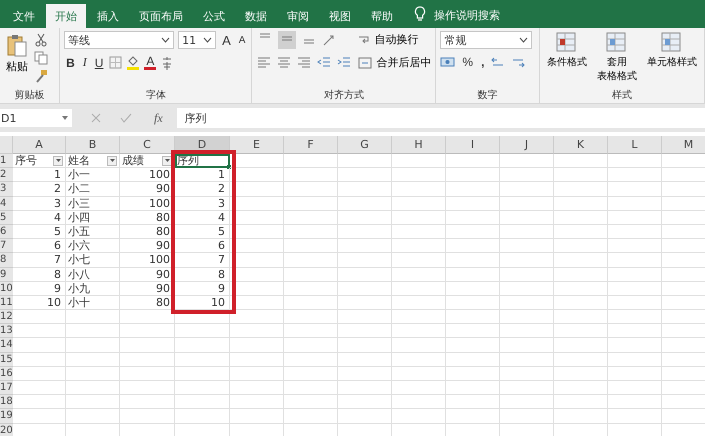  Describe the element at coordinates (382, 16) in the screenshot. I see `ribbon-tab: 帮助` at that location.